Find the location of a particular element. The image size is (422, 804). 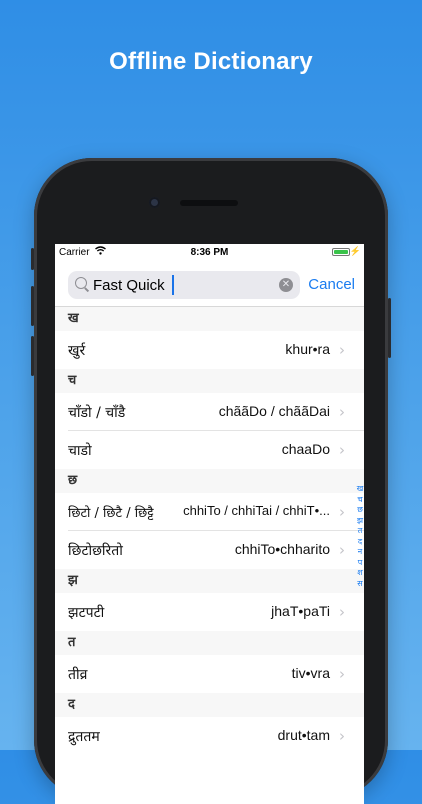

index-letter: स is located at coordinates (360, 584).